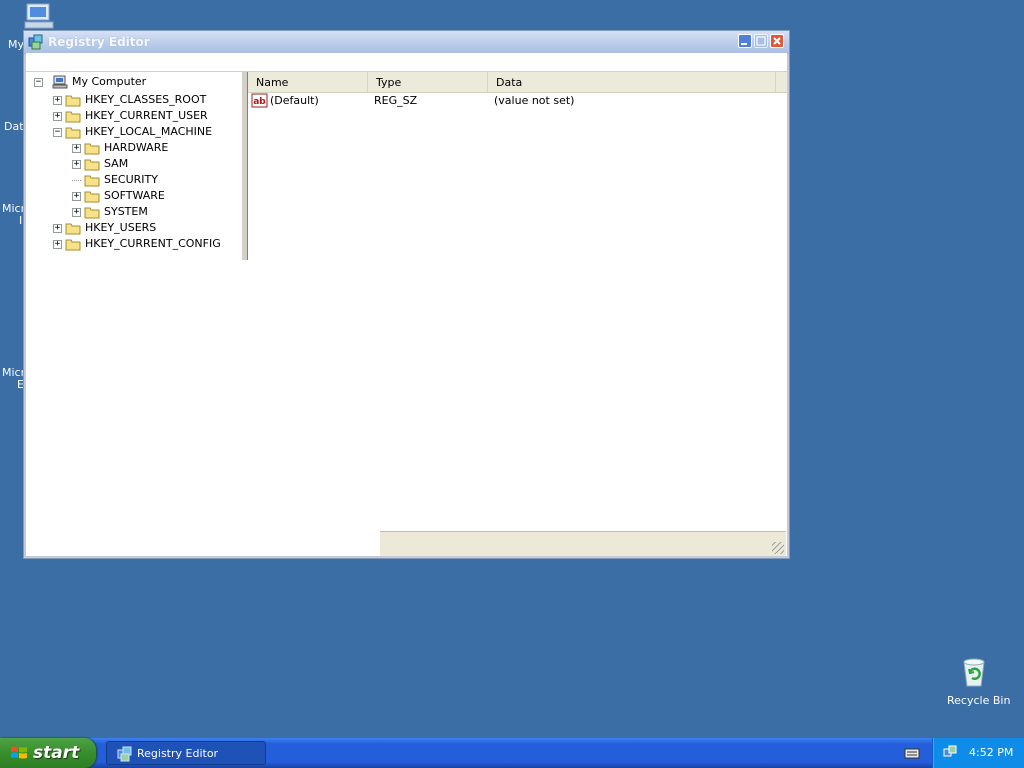 The image size is (1024, 768). Describe the element at coordinates (109, 81) in the screenshot. I see `tree-node-label: My Computer` at that location.